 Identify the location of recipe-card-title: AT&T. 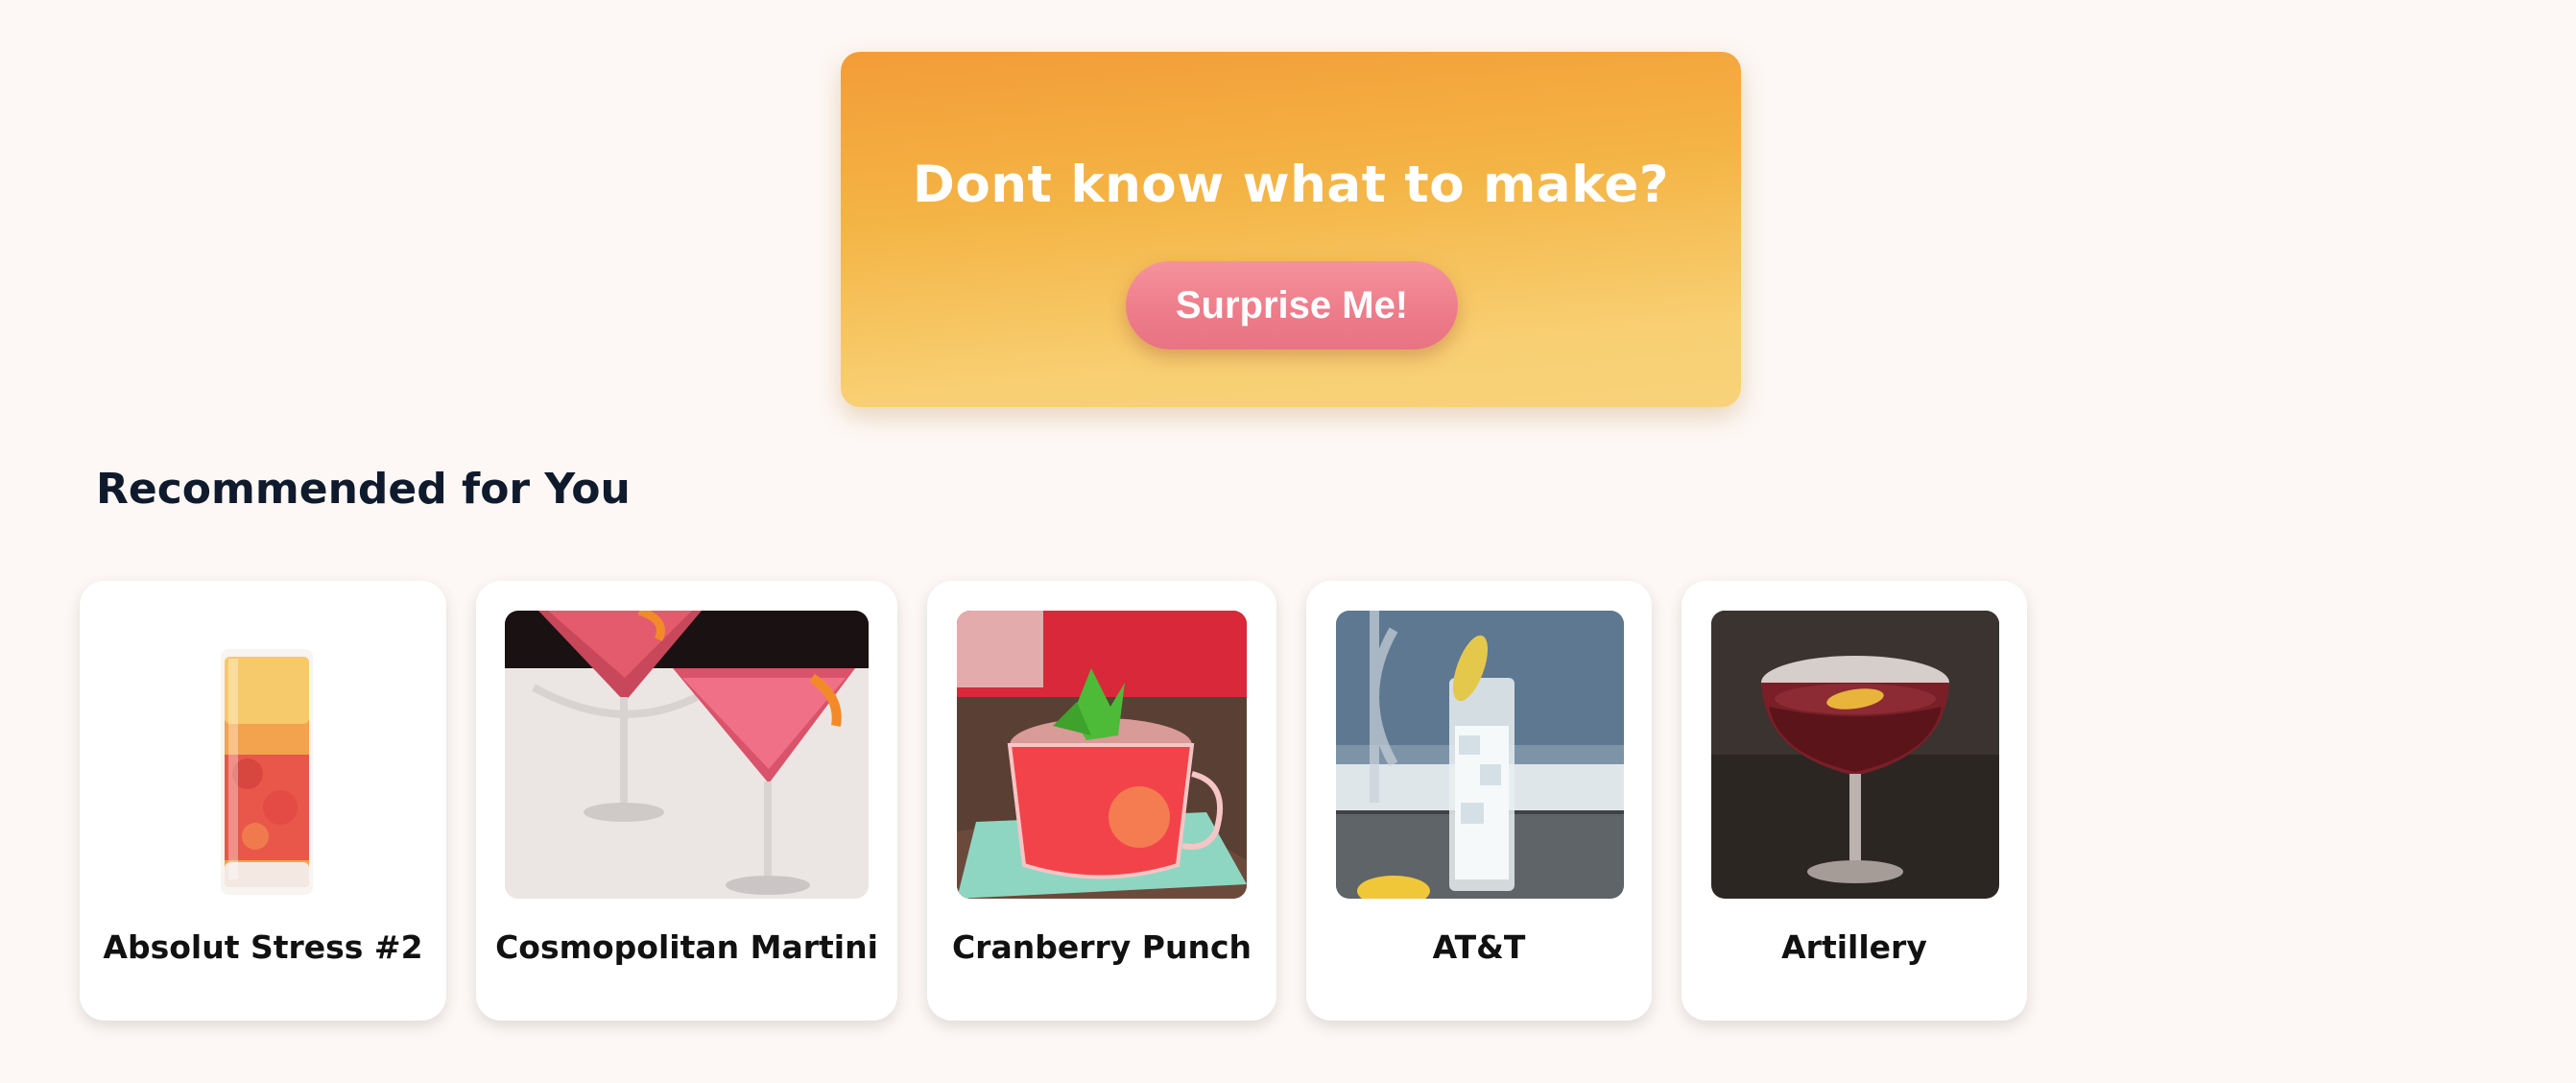
(1479, 947).